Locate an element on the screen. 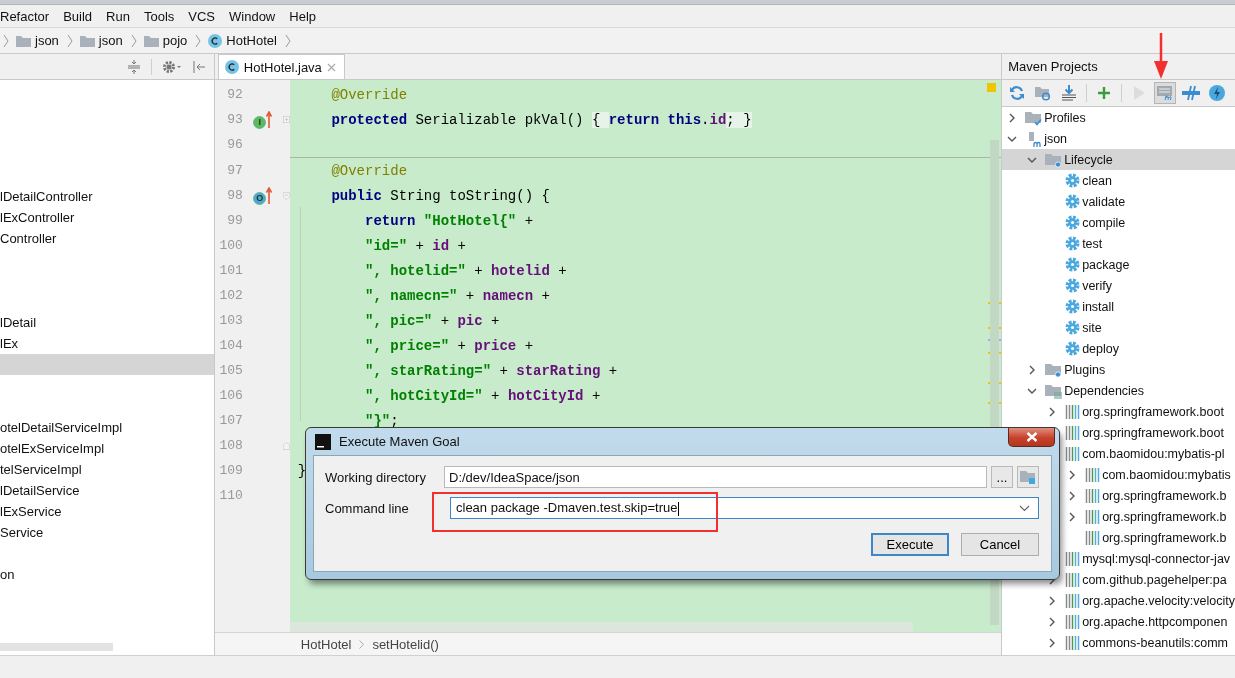 This screenshot has width=1235, height=678. line-number: 97 is located at coordinates (234, 170).